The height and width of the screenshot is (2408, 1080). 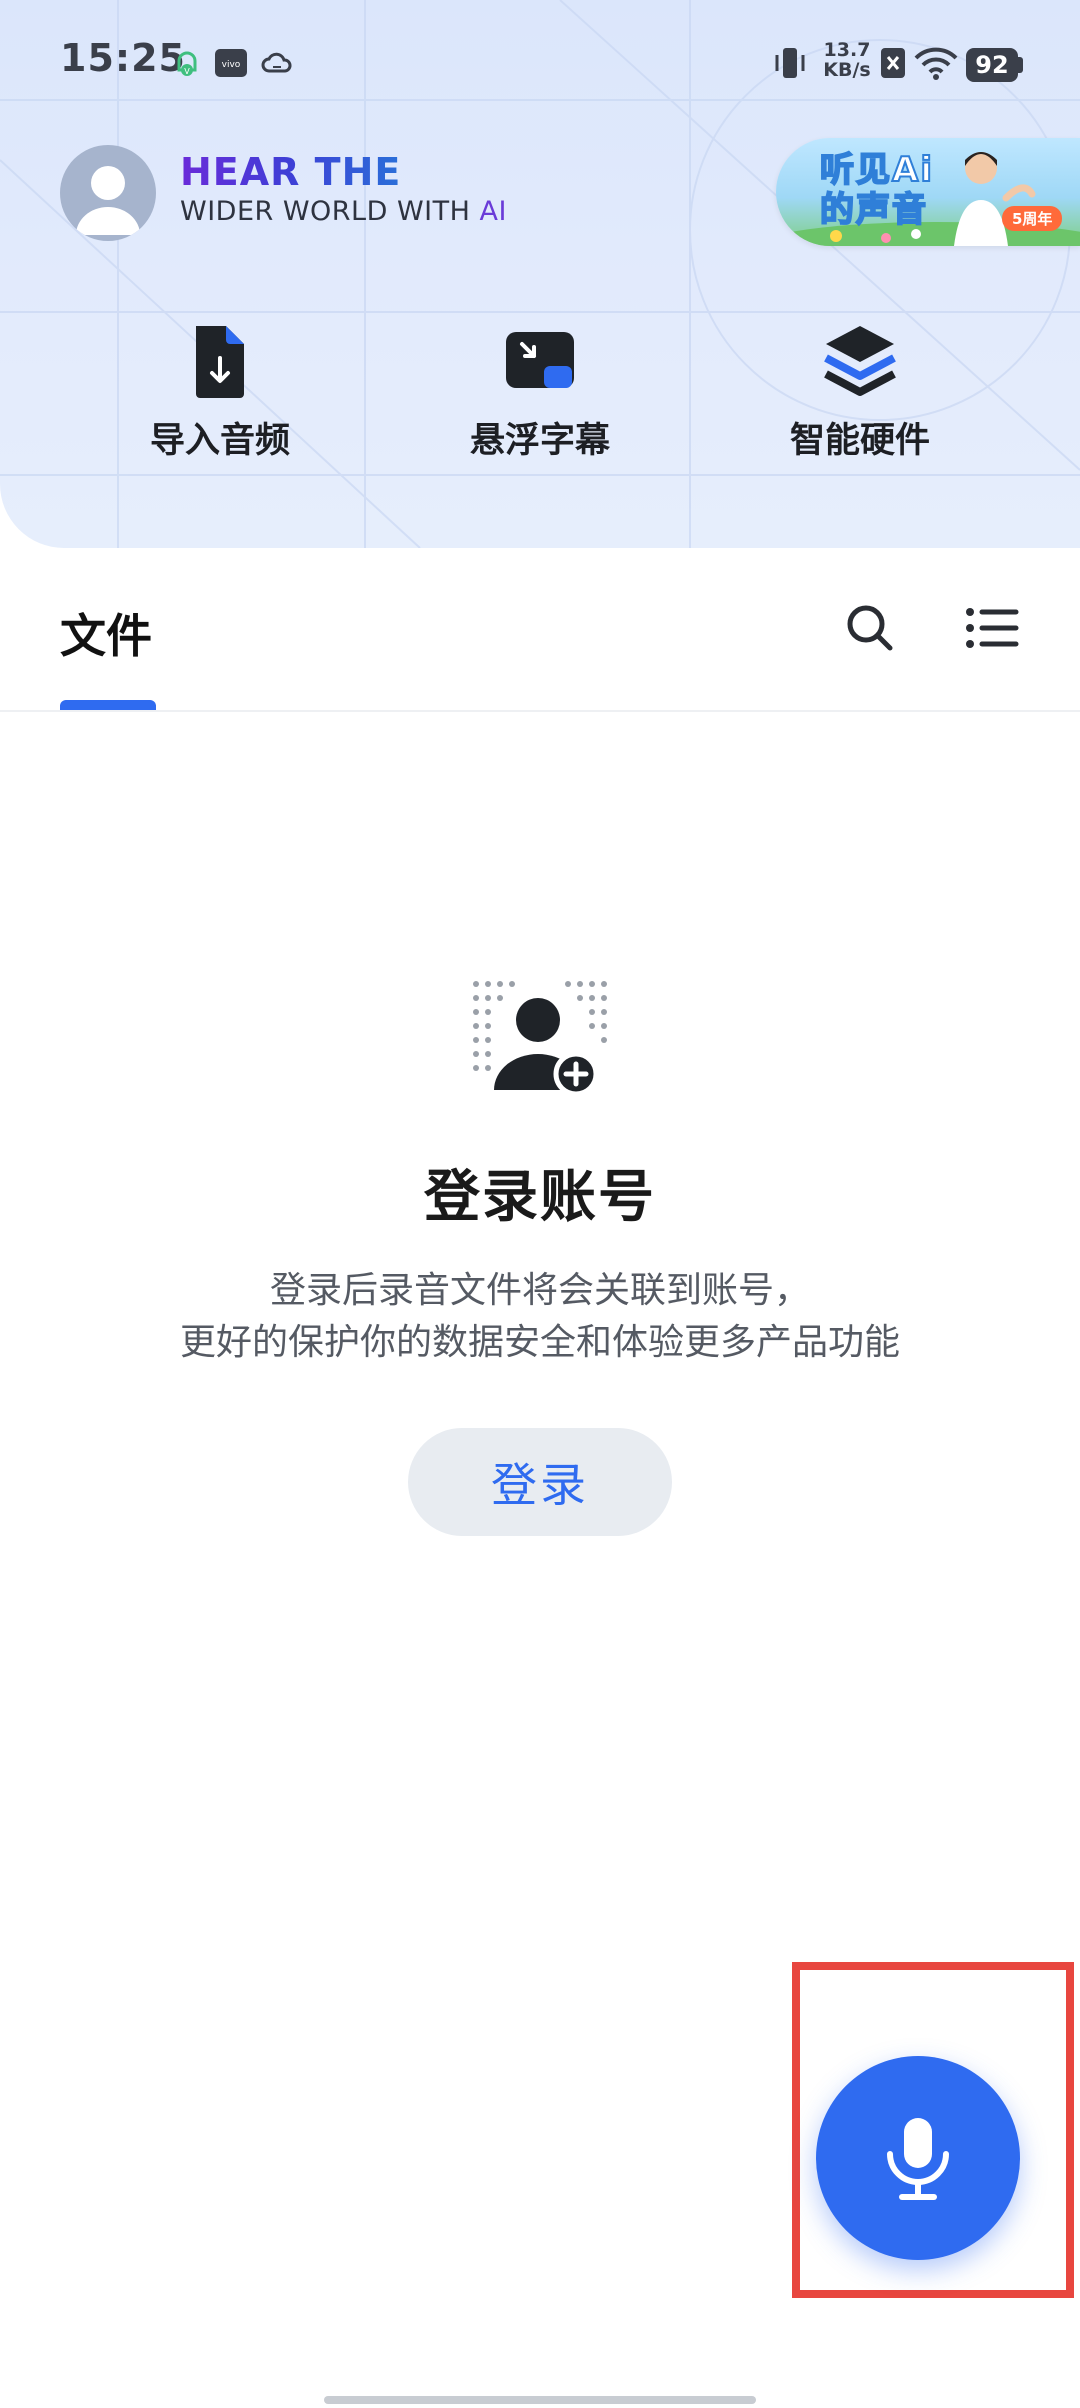 What do you see at coordinates (540, 711) in the screenshot?
I see `tab-divider` at bounding box center [540, 711].